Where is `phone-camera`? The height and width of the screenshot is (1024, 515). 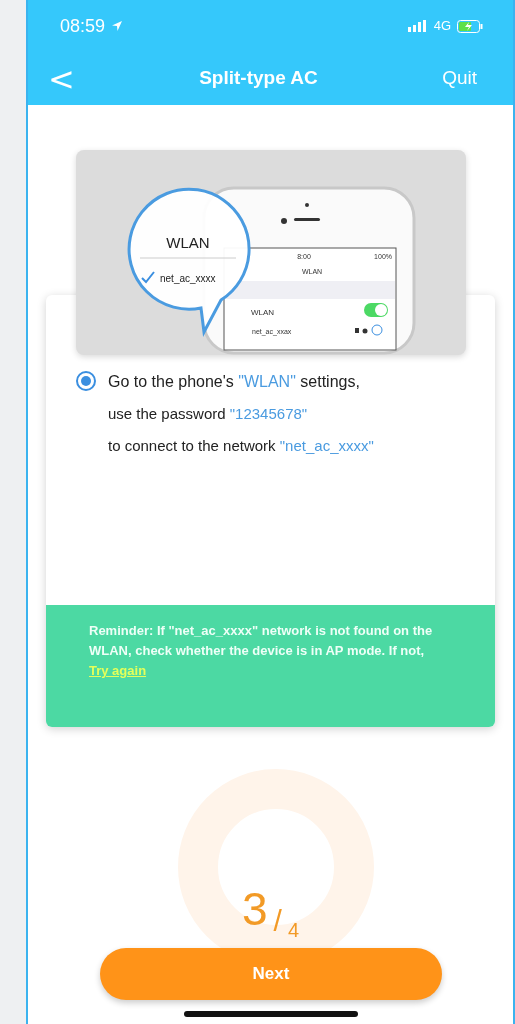
phone-camera is located at coordinates (283, 221).